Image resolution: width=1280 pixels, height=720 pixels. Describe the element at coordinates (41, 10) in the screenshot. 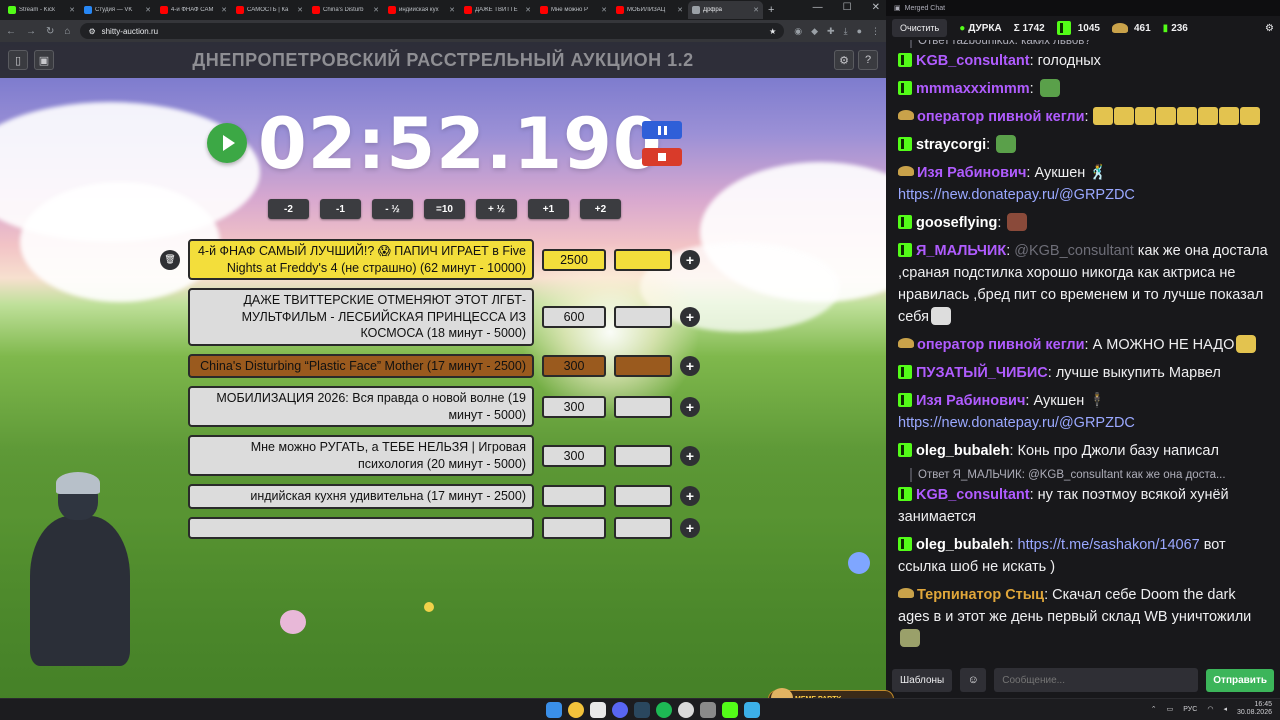

I see `browser-tab: Stream - Kick ✕` at that location.